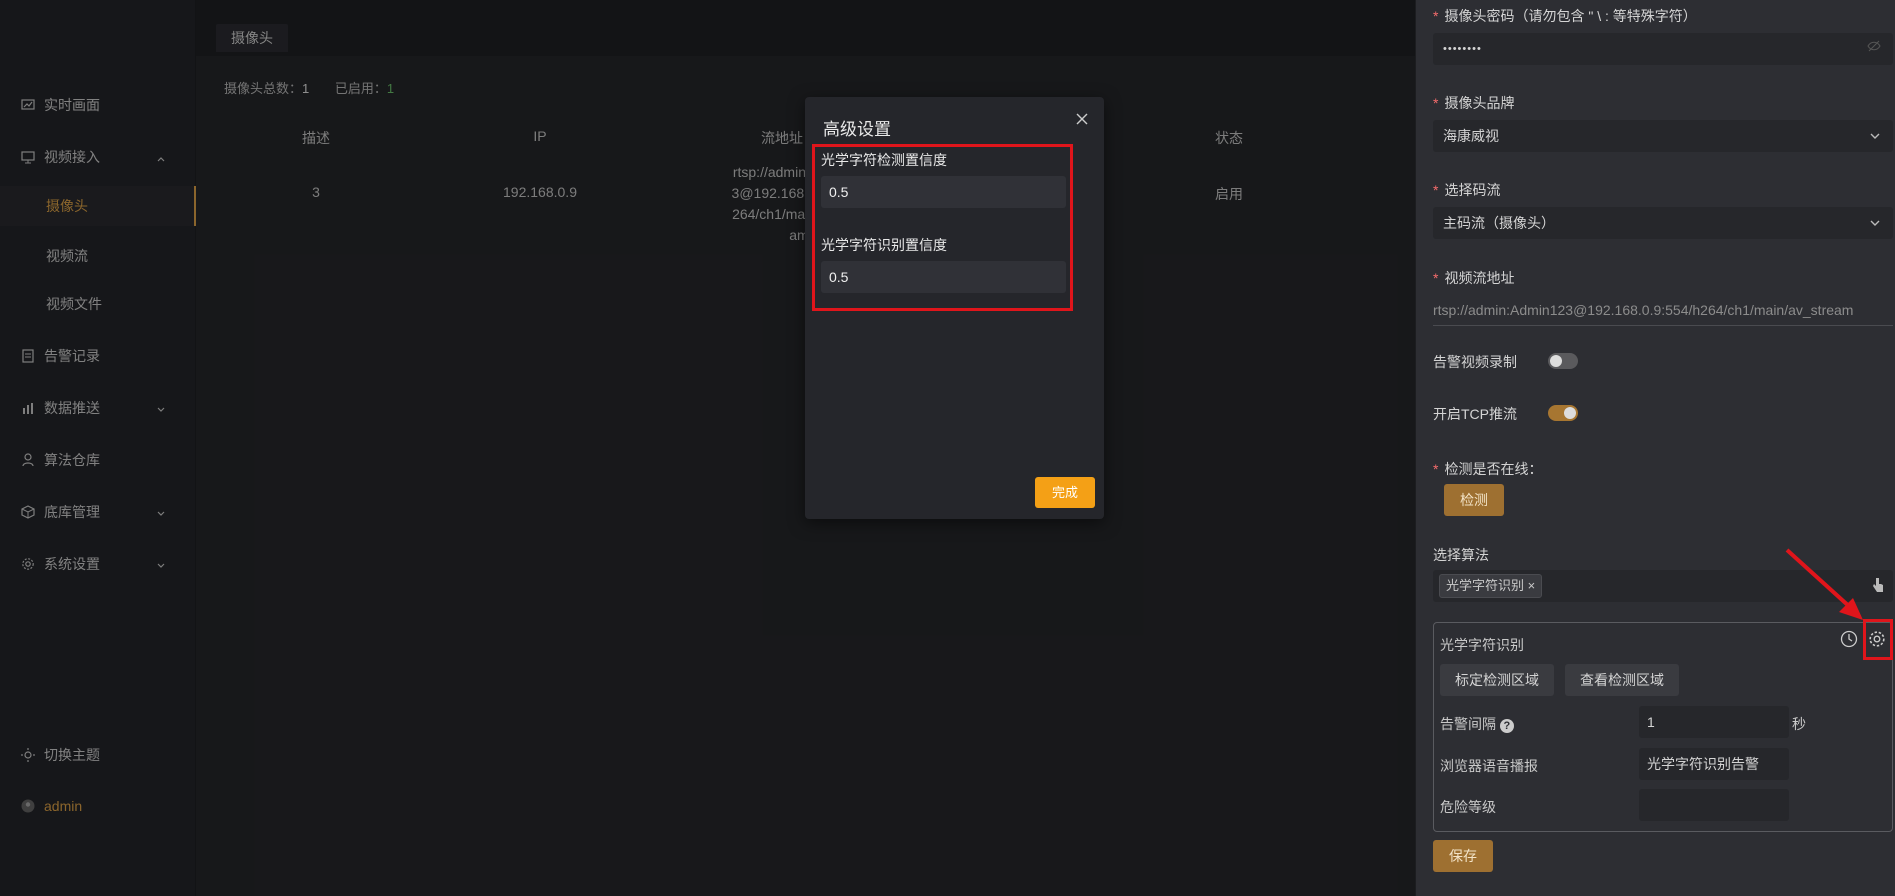 Image resolution: width=1895 pixels, height=896 pixels. Describe the element at coordinates (857, 129) in the screenshot. I see `modal-title: 高级设置` at that location.